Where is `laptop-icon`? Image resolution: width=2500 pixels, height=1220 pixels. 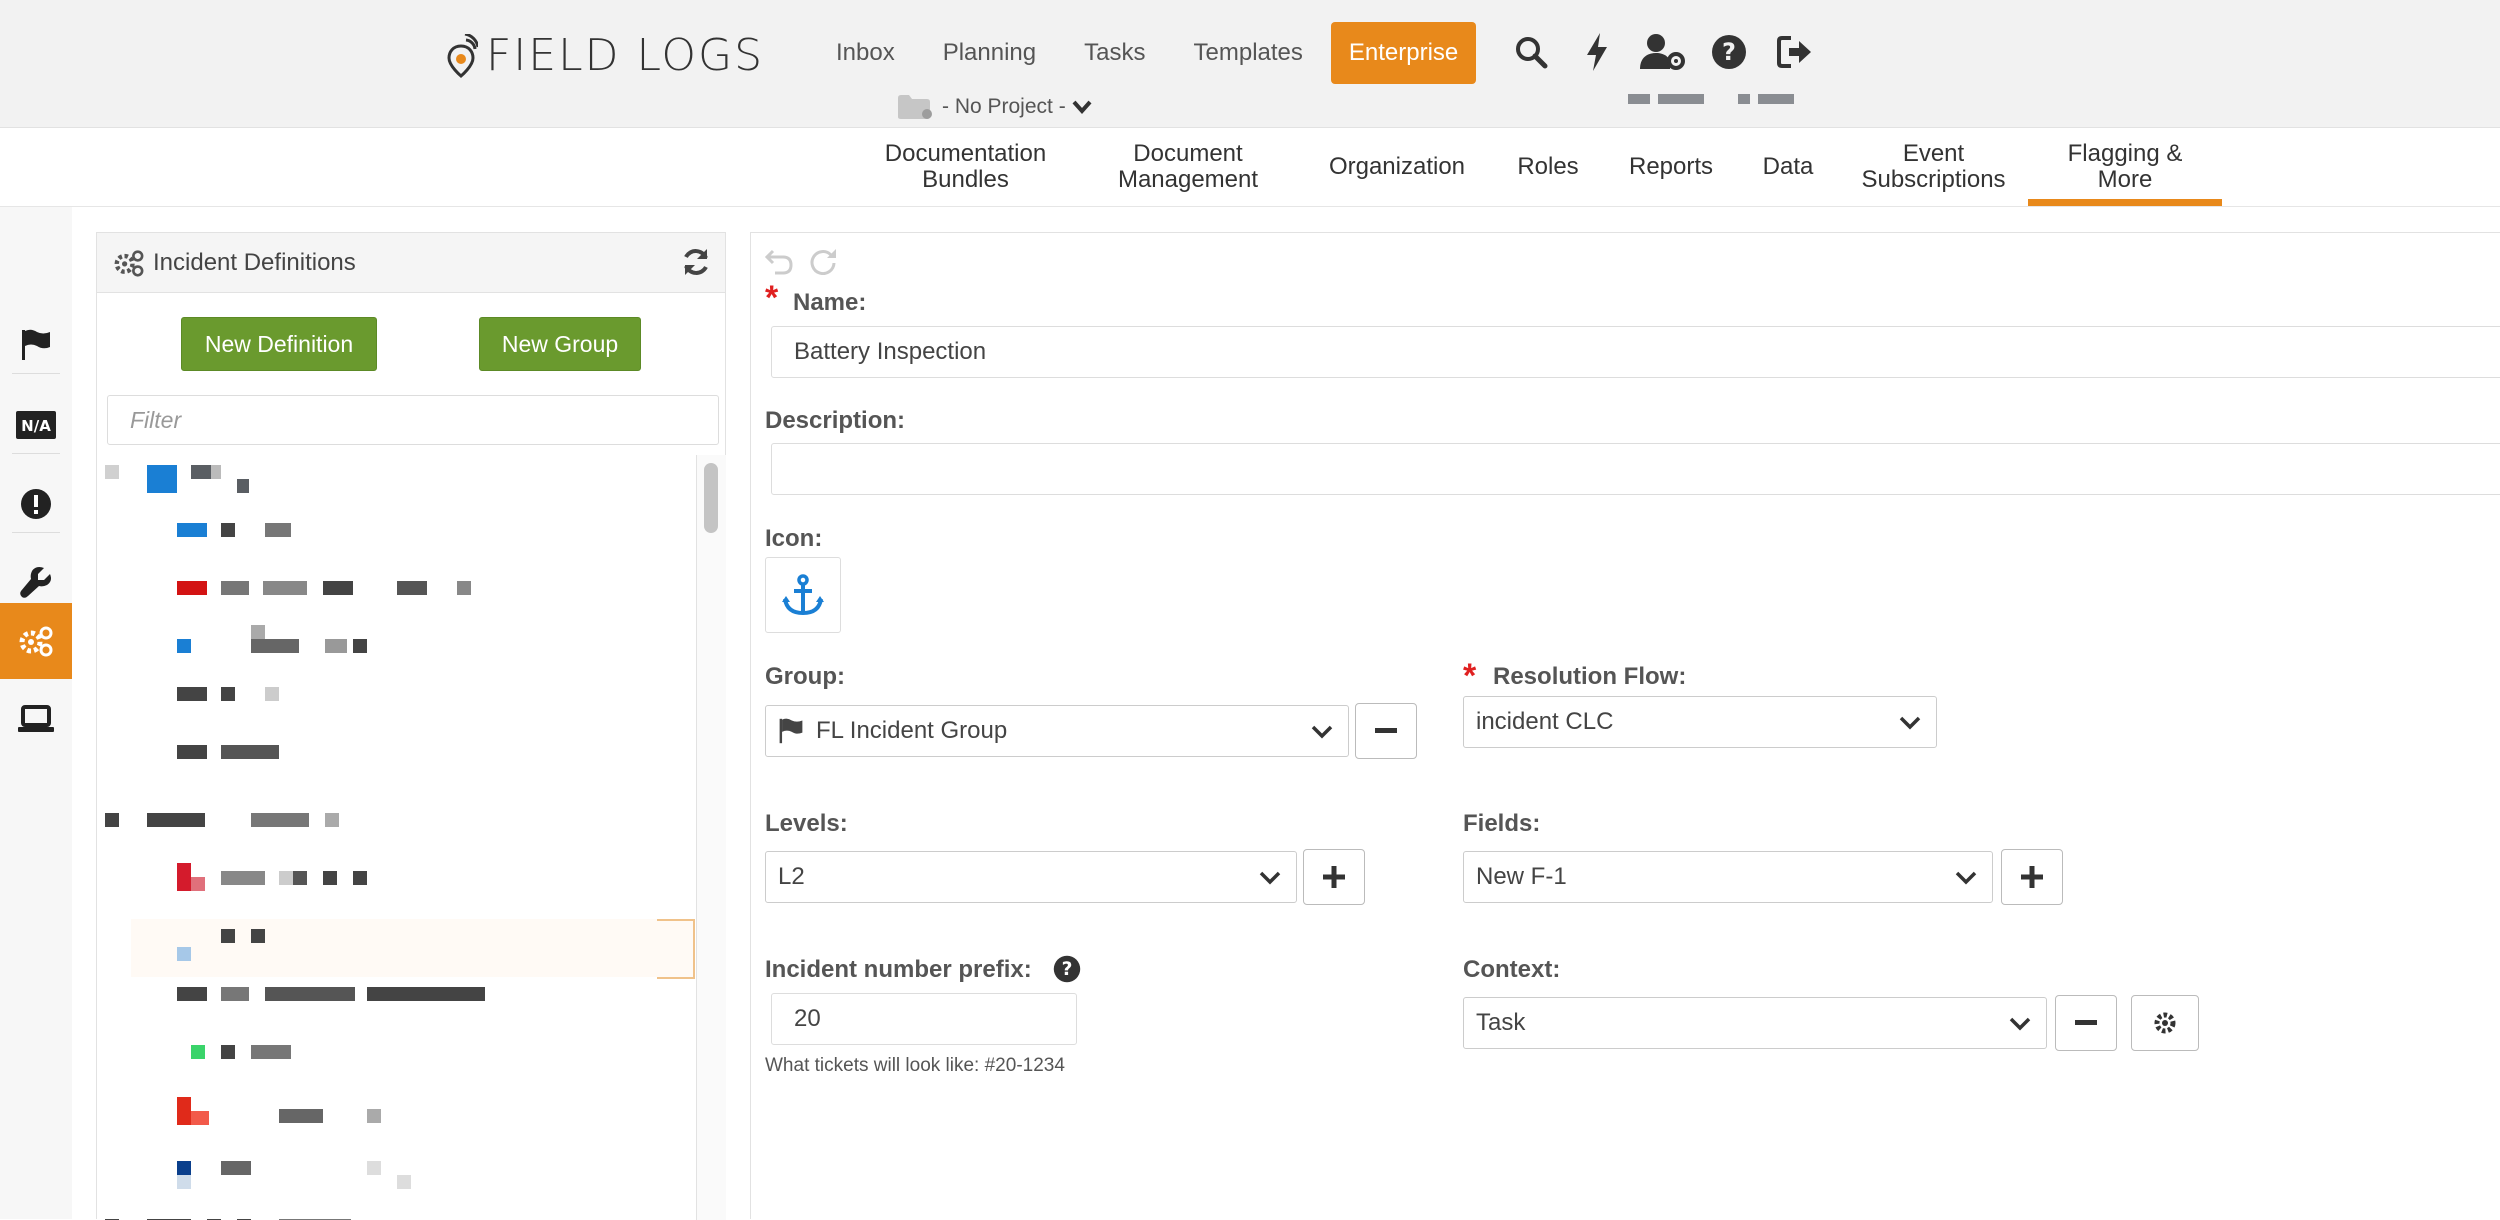 laptop-icon is located at coordinates (36, 718).